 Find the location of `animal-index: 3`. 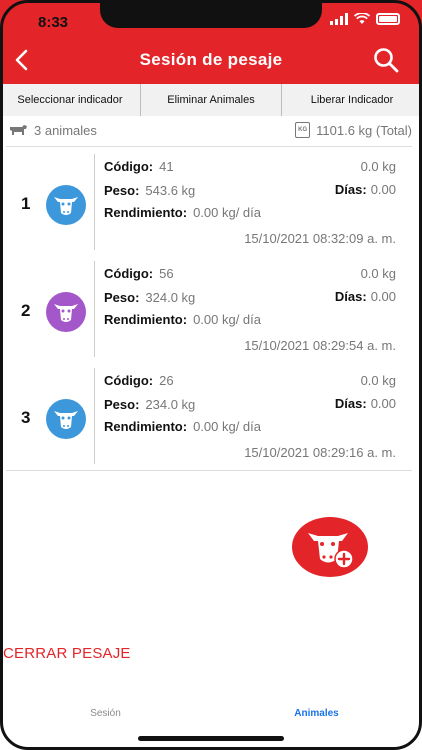

animal-index: 3 is located at coordinates (26, 417).